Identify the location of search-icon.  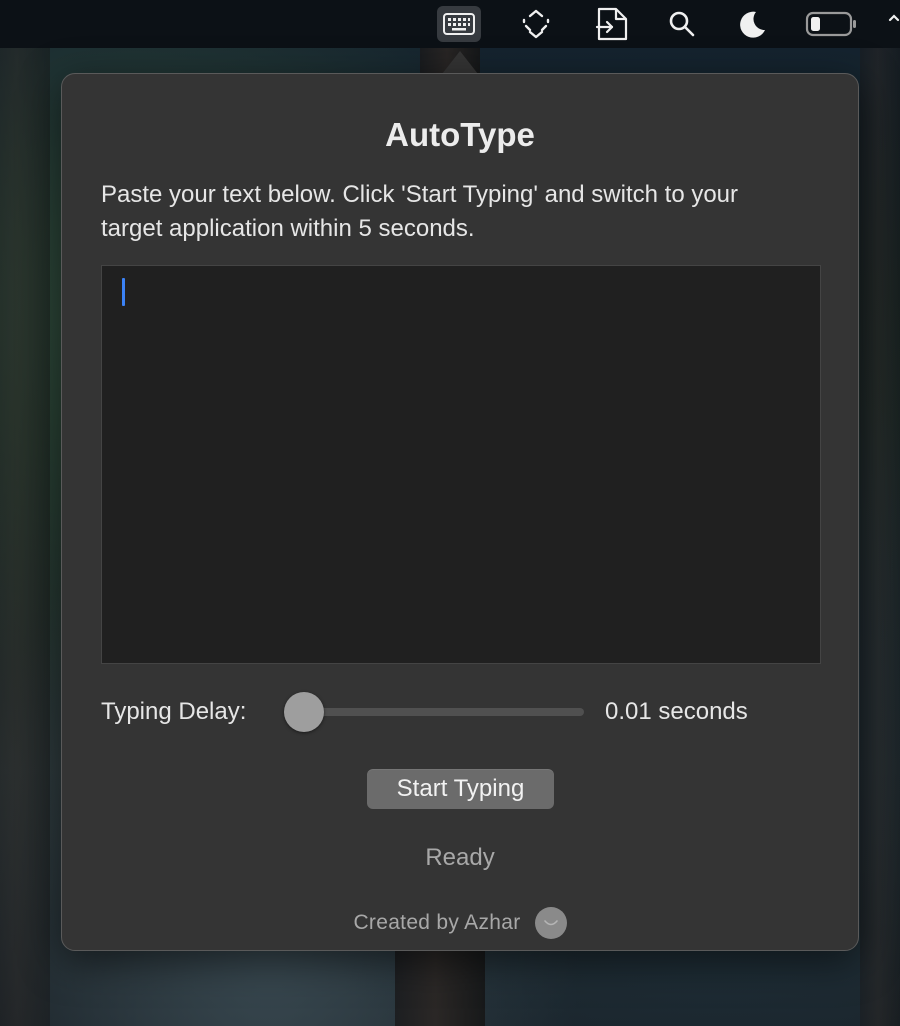
(682, 24).